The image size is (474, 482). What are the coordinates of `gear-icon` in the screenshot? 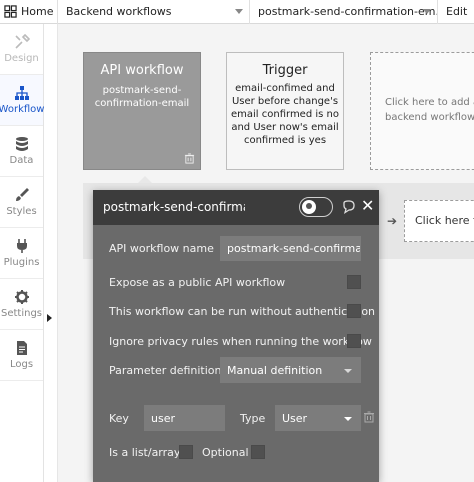 It's located at (21, 297).